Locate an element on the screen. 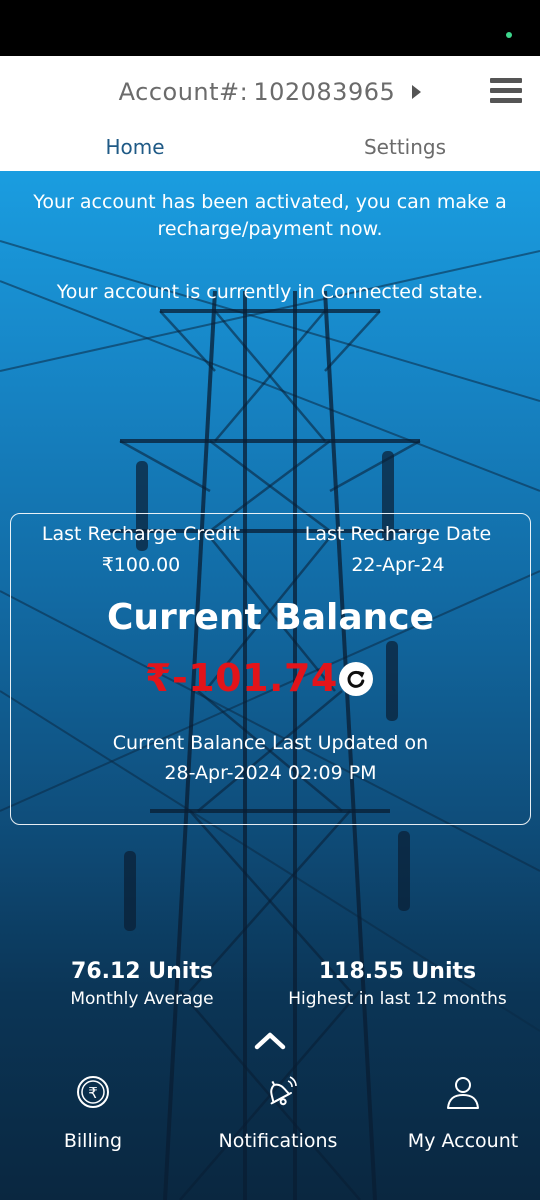 The image size is (540, 1200). current-balance-title: Current Balance is located at coordinates (270, 617).